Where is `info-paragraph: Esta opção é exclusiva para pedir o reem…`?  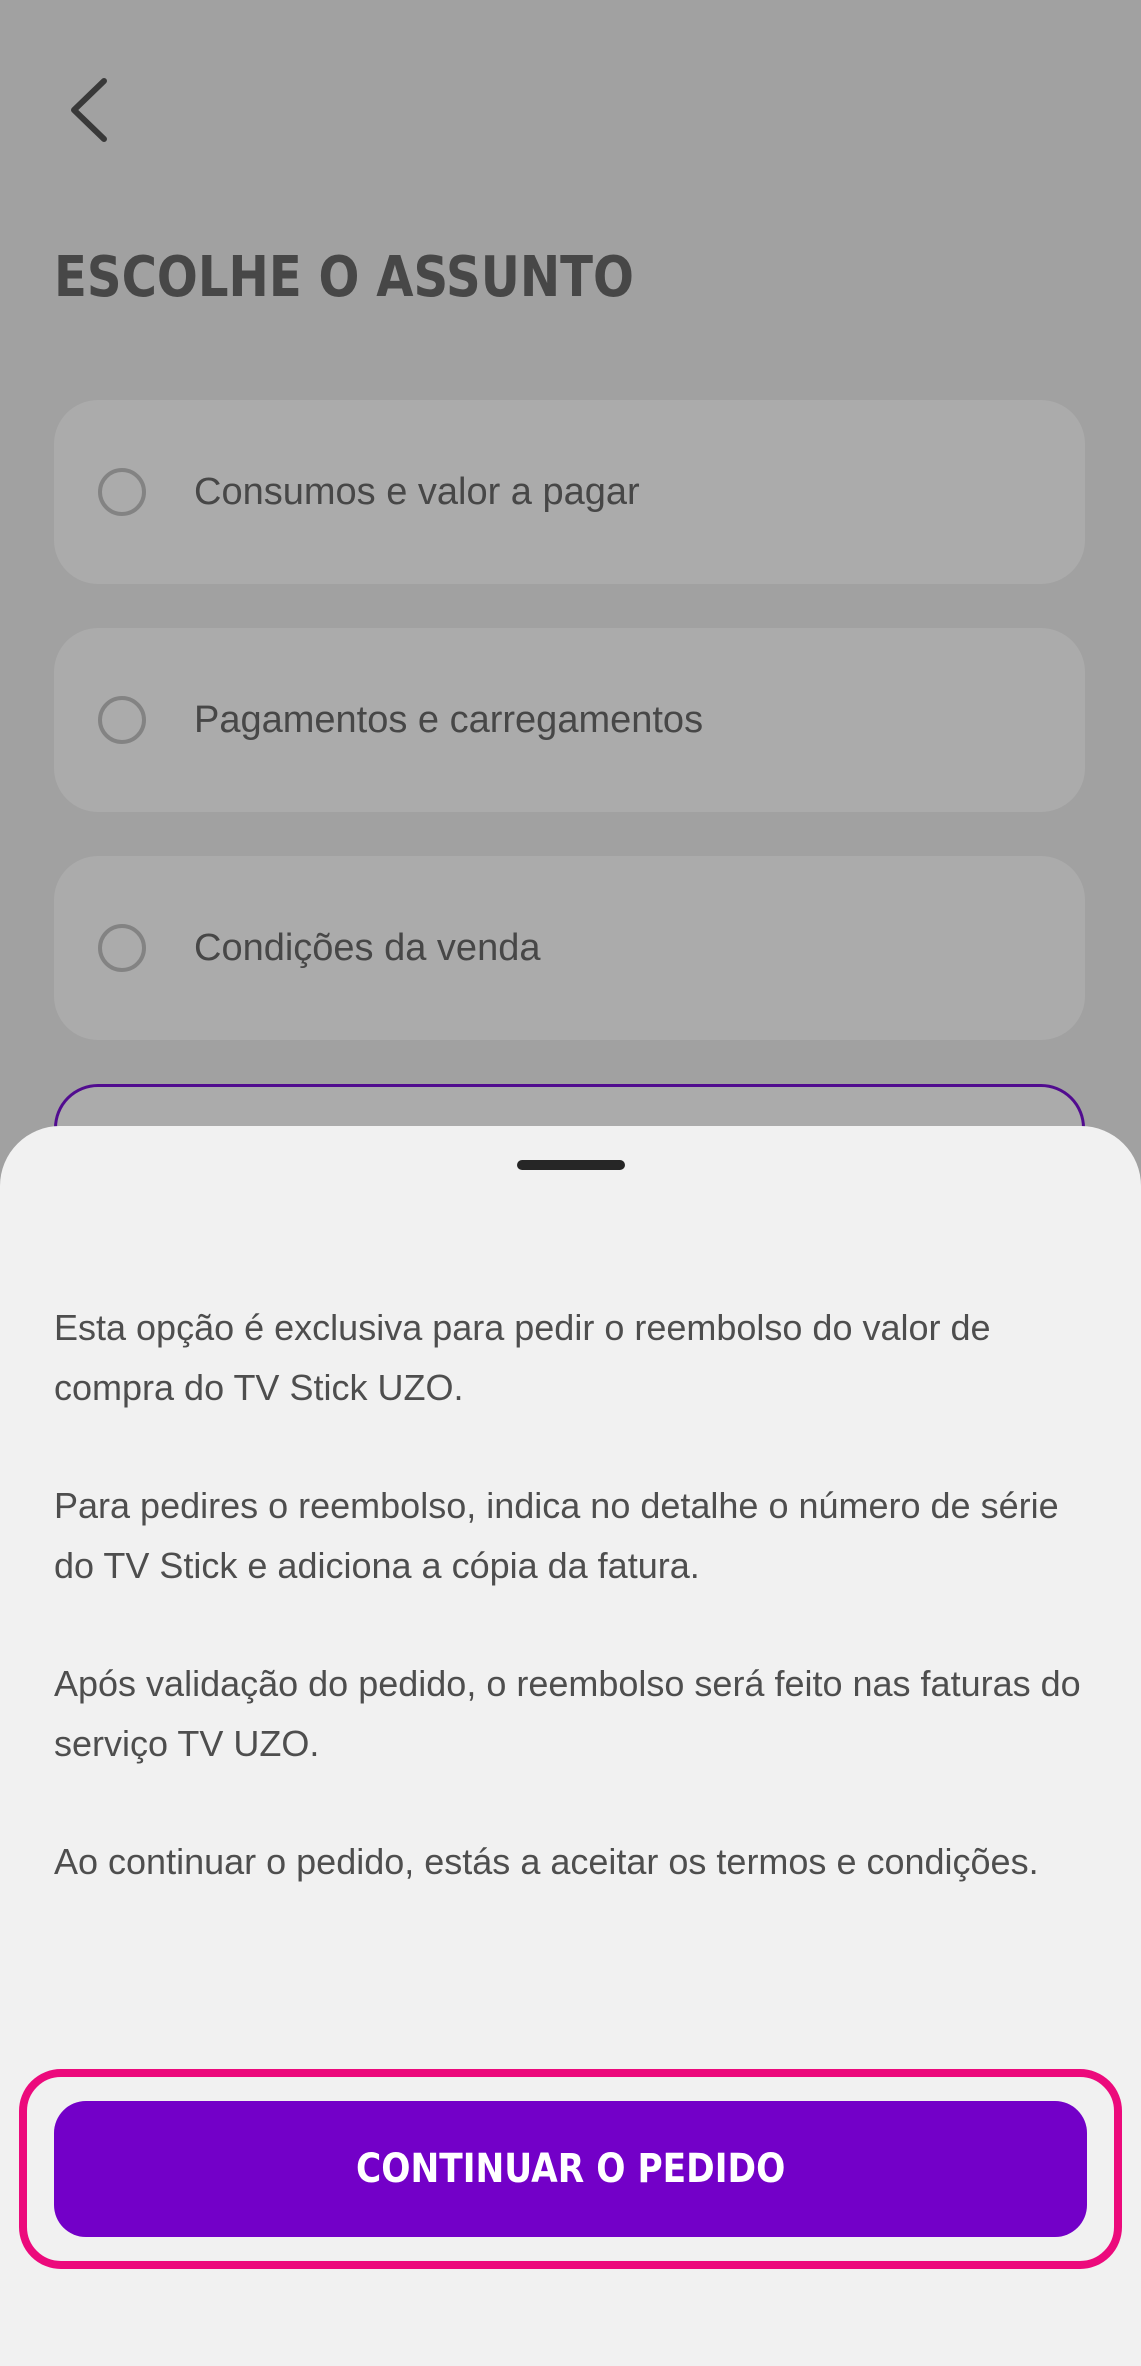
info-paragraph: Esta opção é exclusiva para pedir o reem… is located at coordinates (522, 1357).